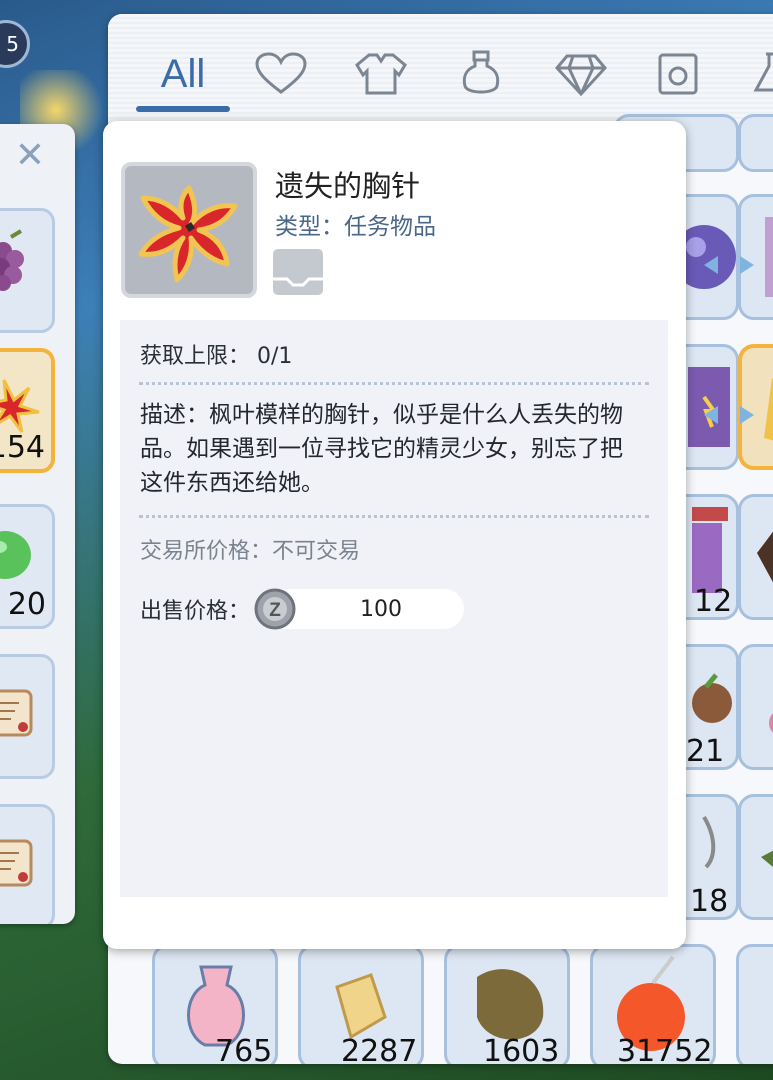 The height and width of the screenshot is (1080, 773). I want to click on slot-count: 154, so click(22, 447).